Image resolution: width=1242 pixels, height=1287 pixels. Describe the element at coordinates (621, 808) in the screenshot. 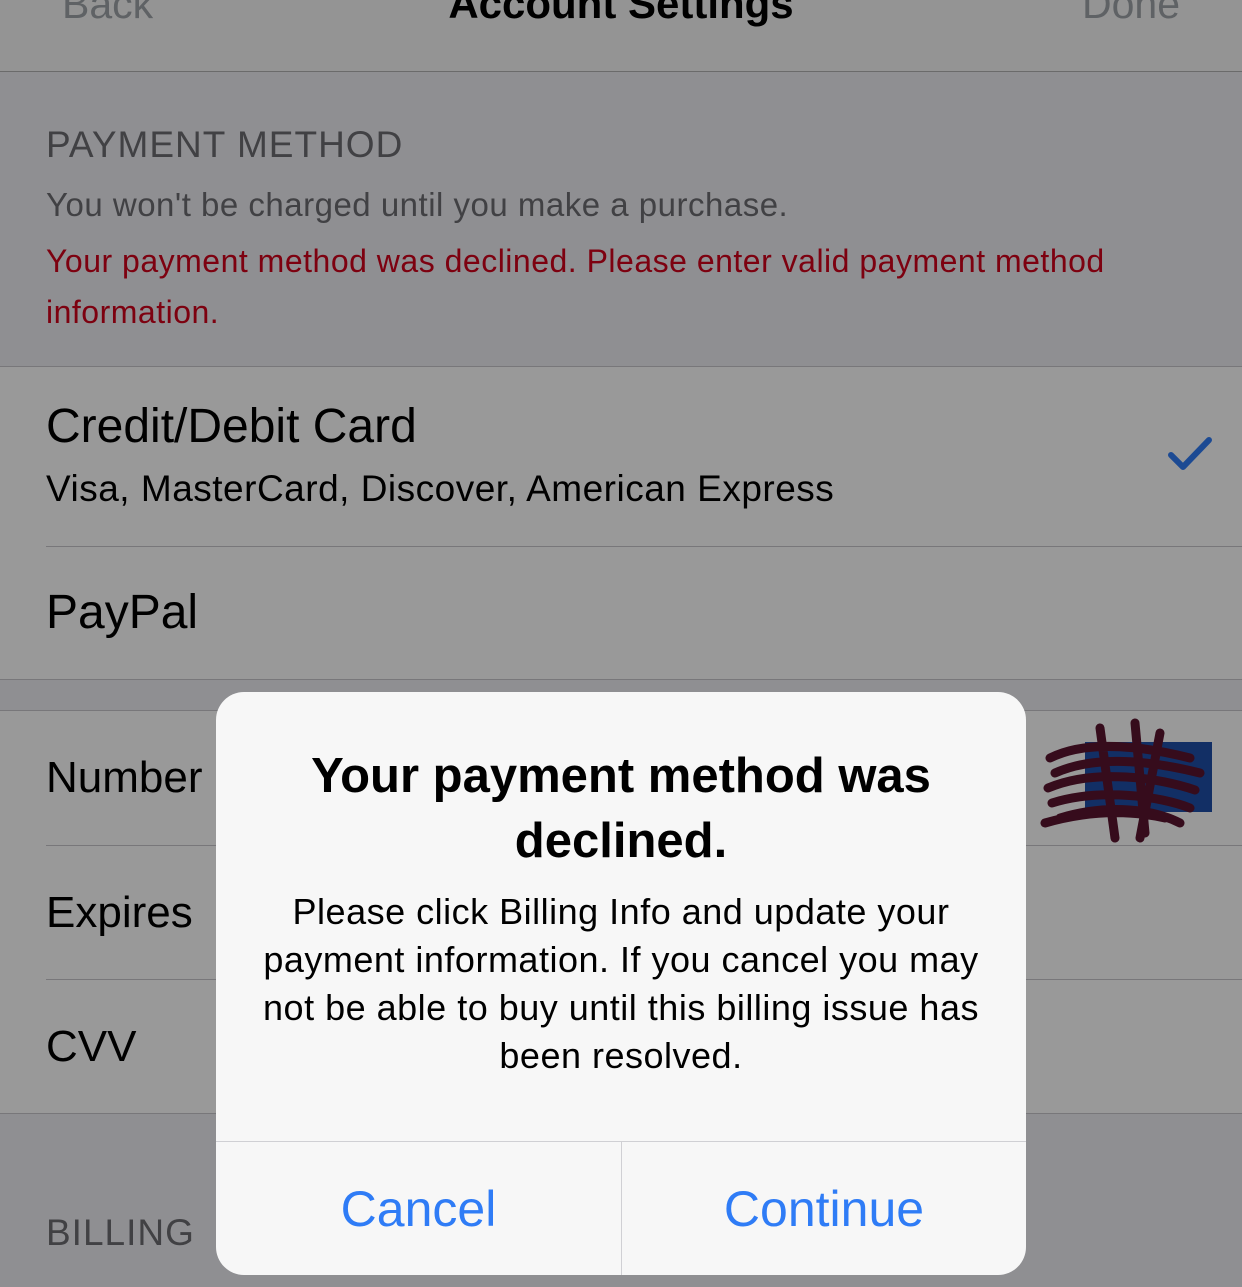

I see `alert-title: Your payment method was declined.` at that location.